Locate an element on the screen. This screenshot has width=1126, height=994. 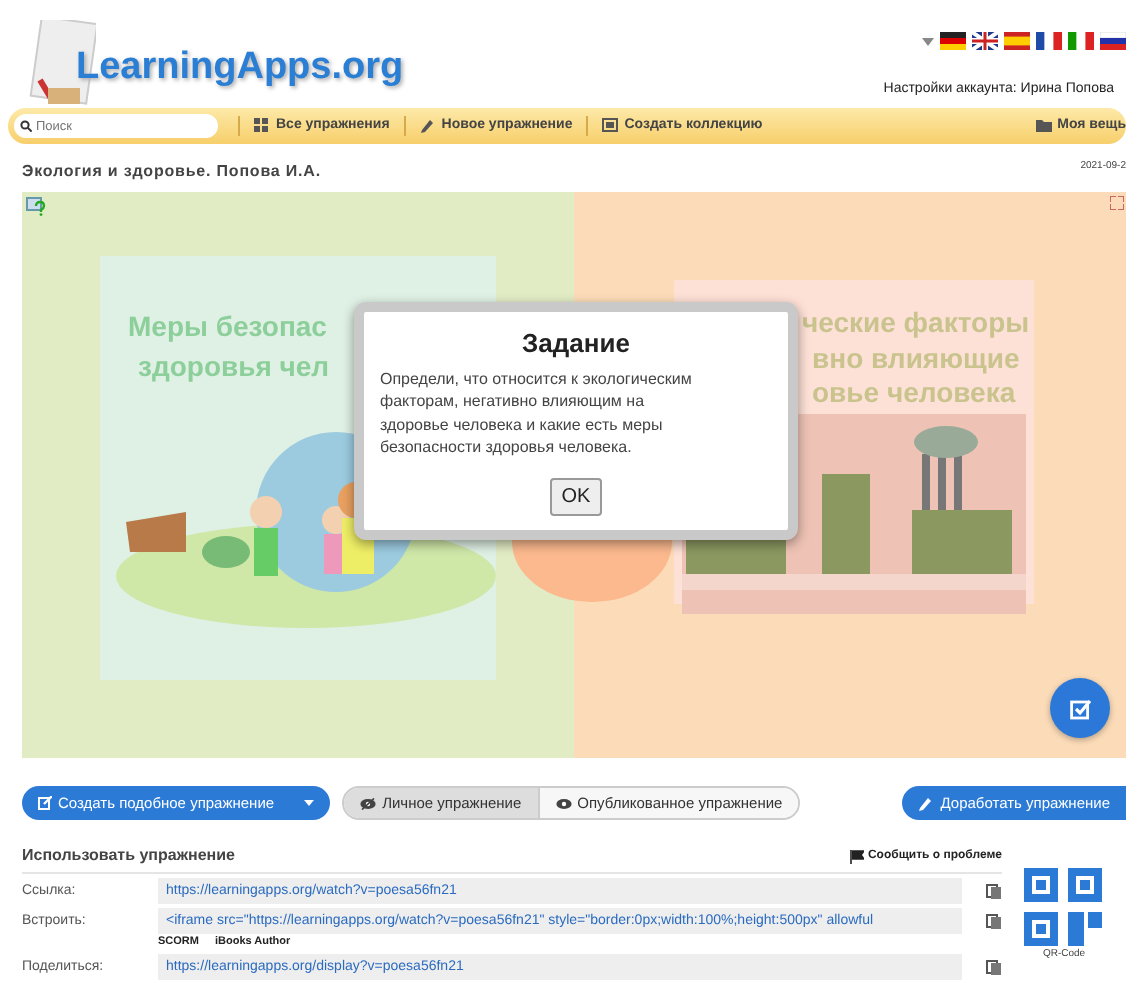
search-icon is located at coordinates (26, 126).